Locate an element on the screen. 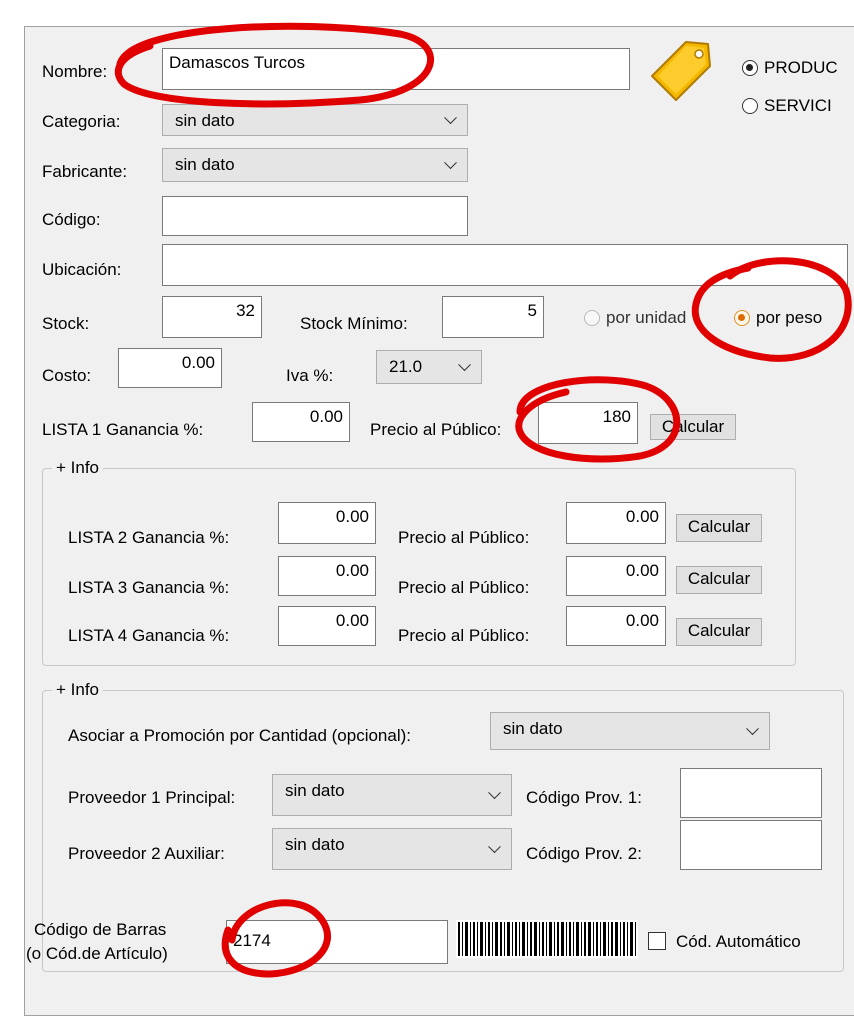 This screenshot has width=854, height=1016. barcode-icon is located at coordinates (547, 939).